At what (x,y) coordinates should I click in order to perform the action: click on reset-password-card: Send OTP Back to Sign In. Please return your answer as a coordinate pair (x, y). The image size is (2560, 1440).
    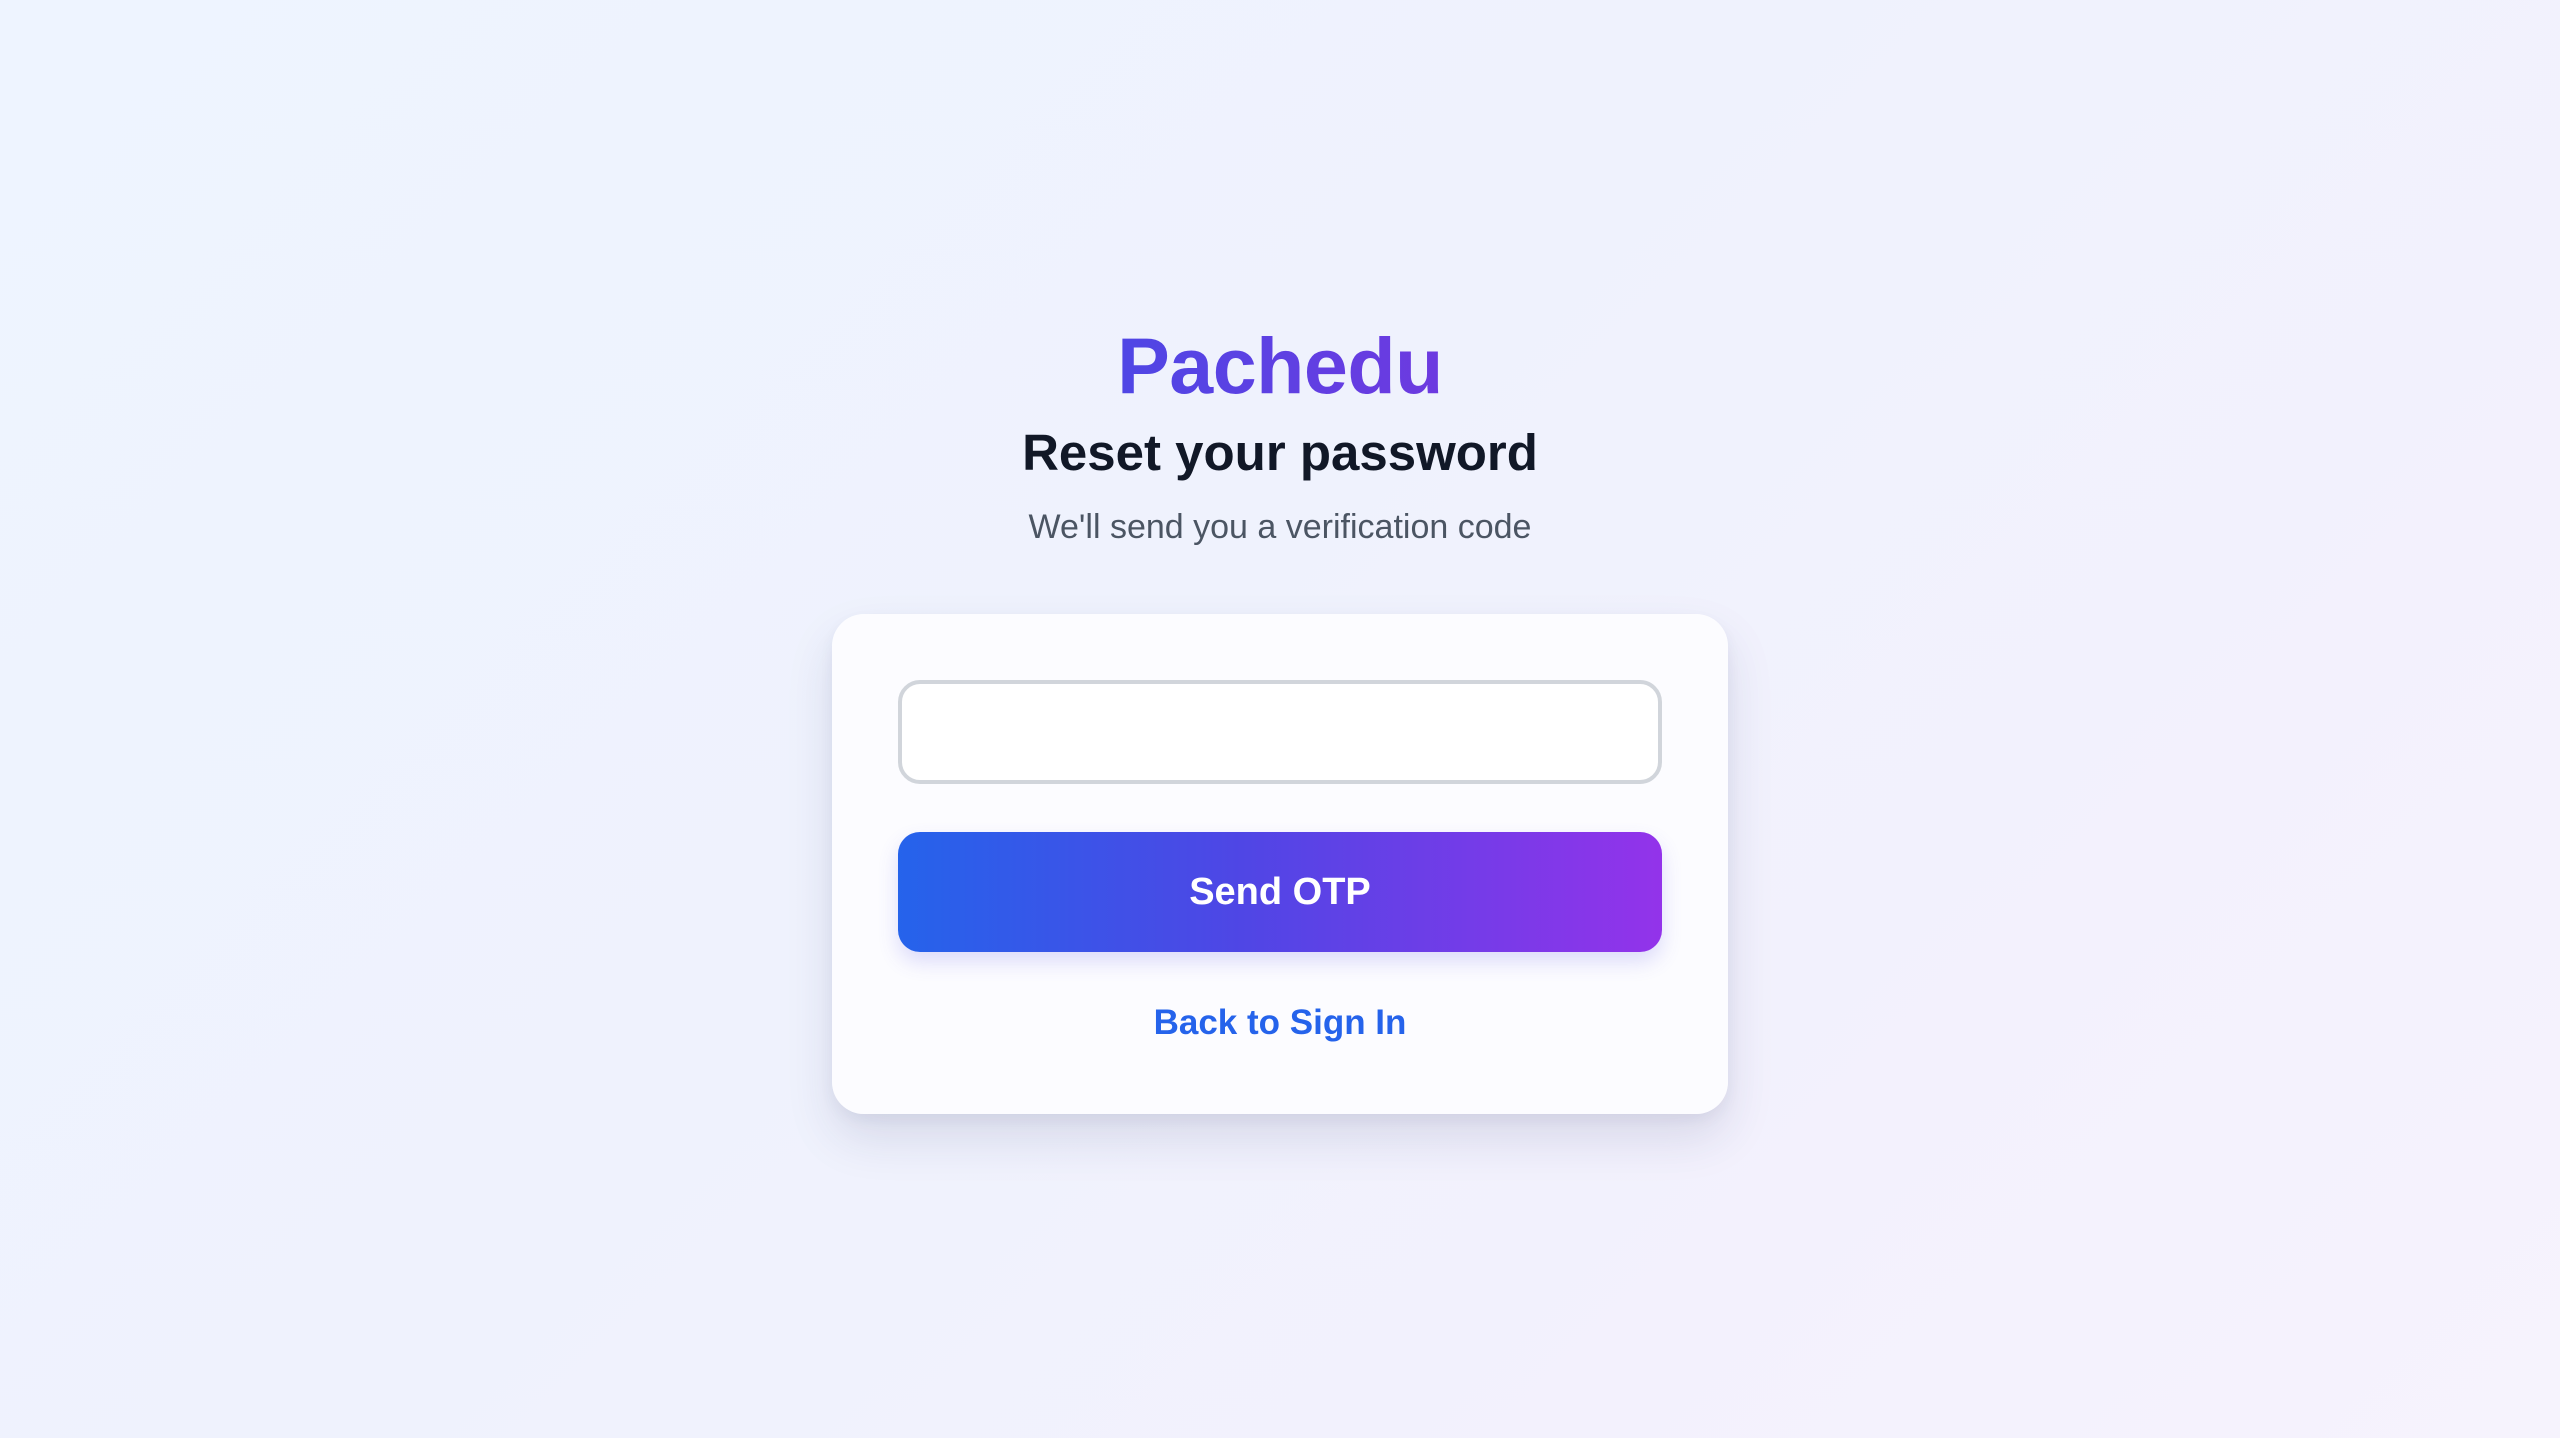
    Looking at the image, I should click on (1280, 864).